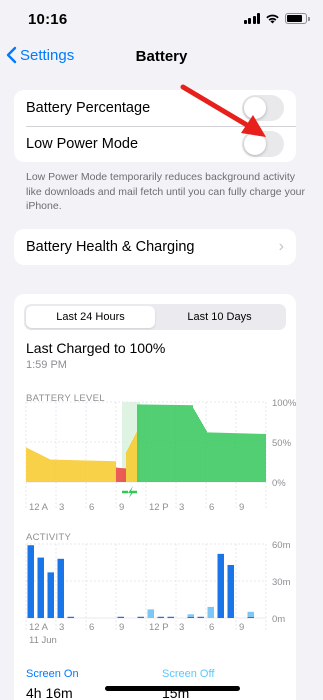 This screenshot has width=323, height=700. I want to click on battery-health-row: Battery Health & Charging ›, so click(155, 247).